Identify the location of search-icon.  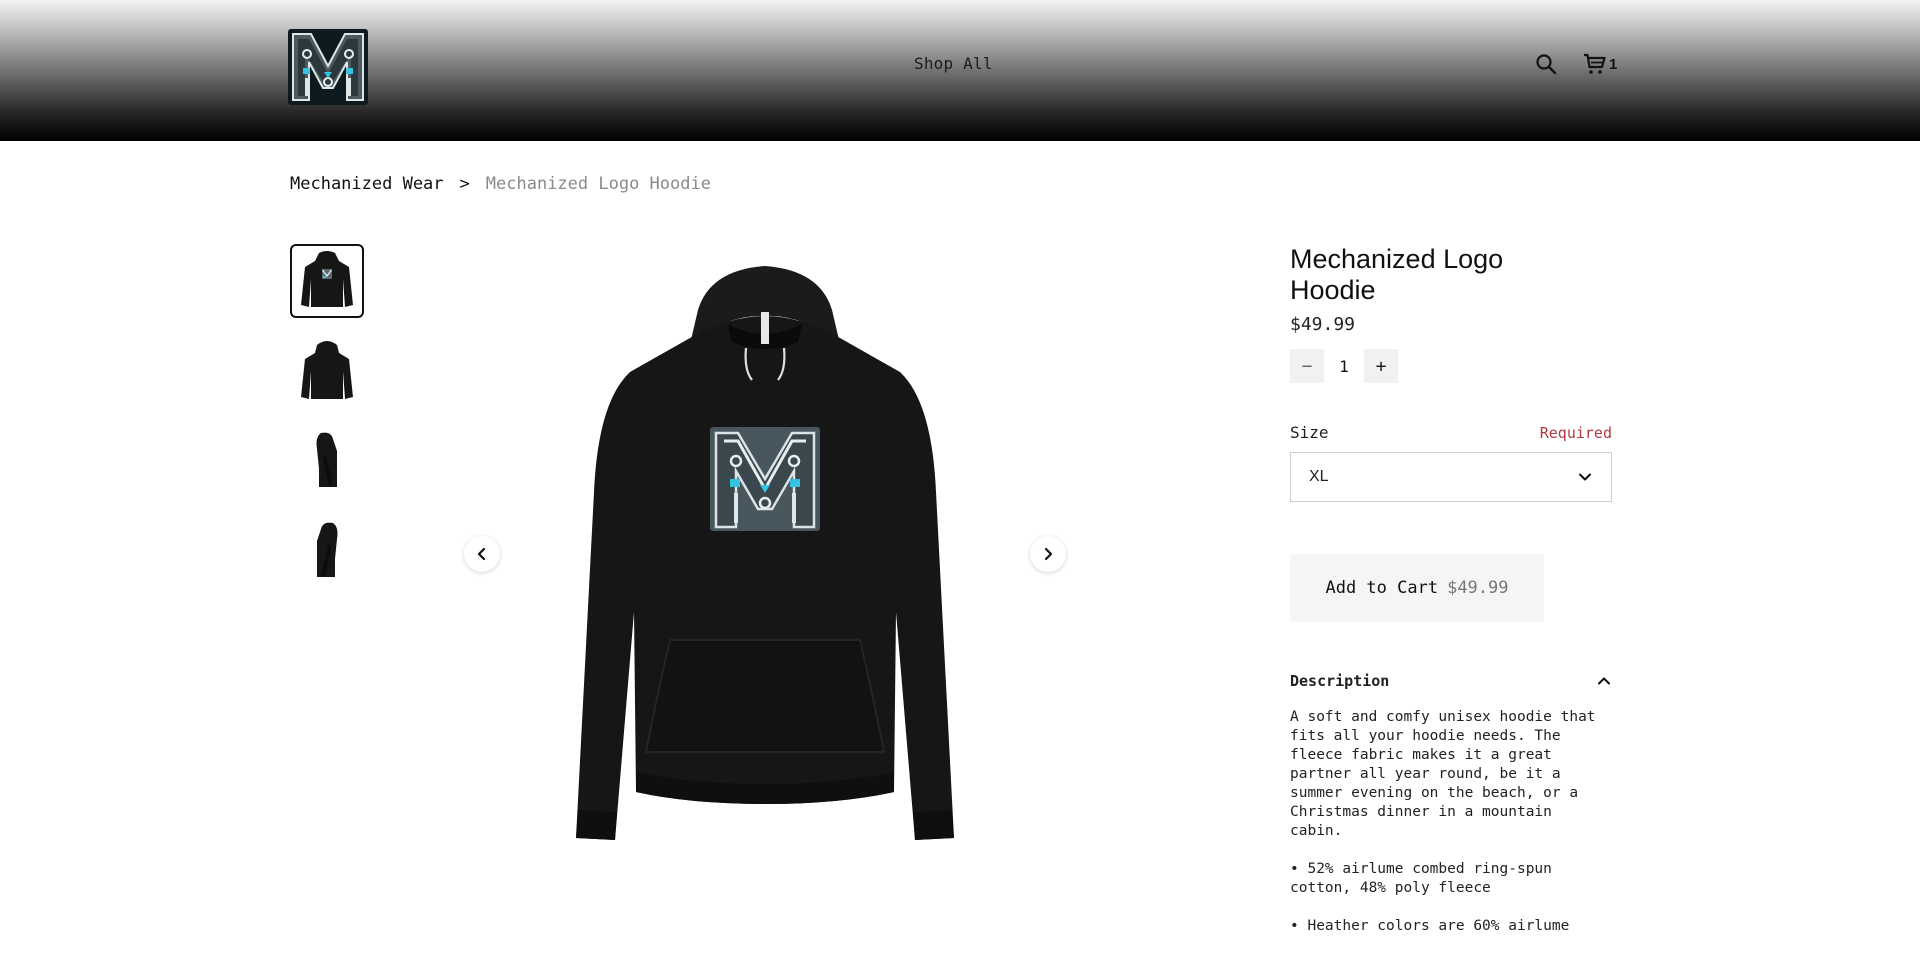
(1546, 64).